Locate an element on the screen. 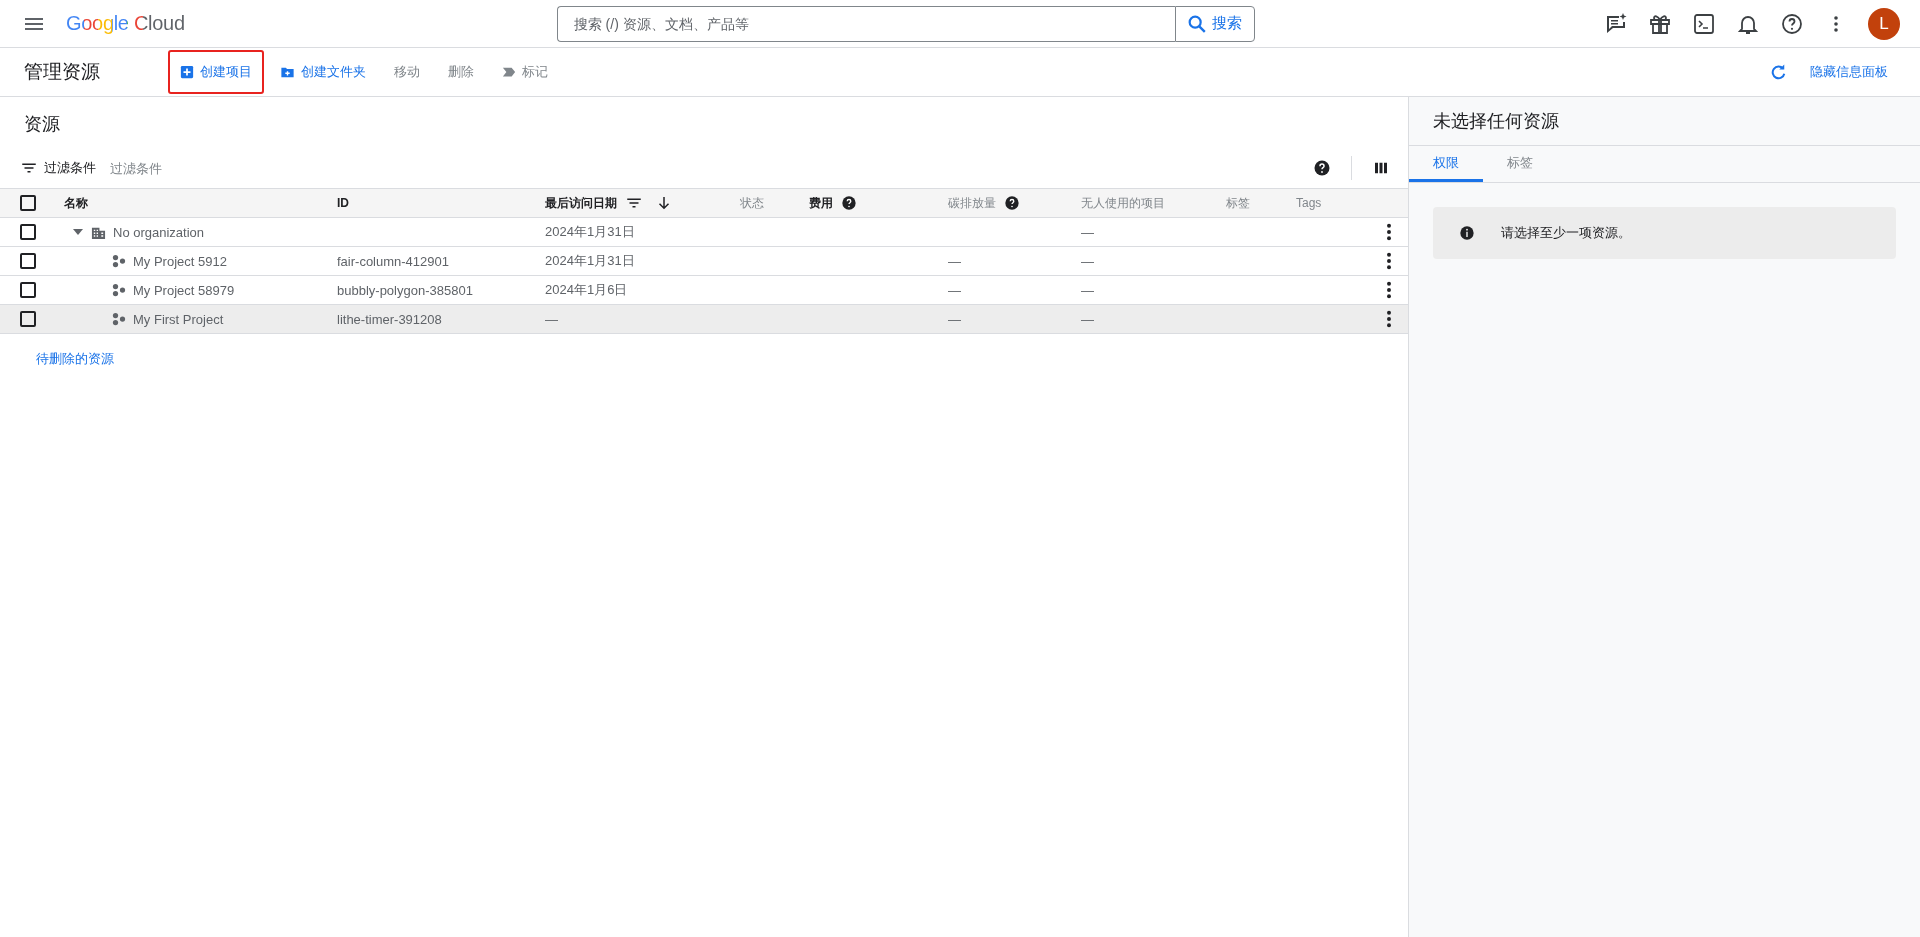 The width and height of the screenshot is (1920, 937). hide-panel-link: 隐藏信息面板 is located at coordinates (1849, 72).